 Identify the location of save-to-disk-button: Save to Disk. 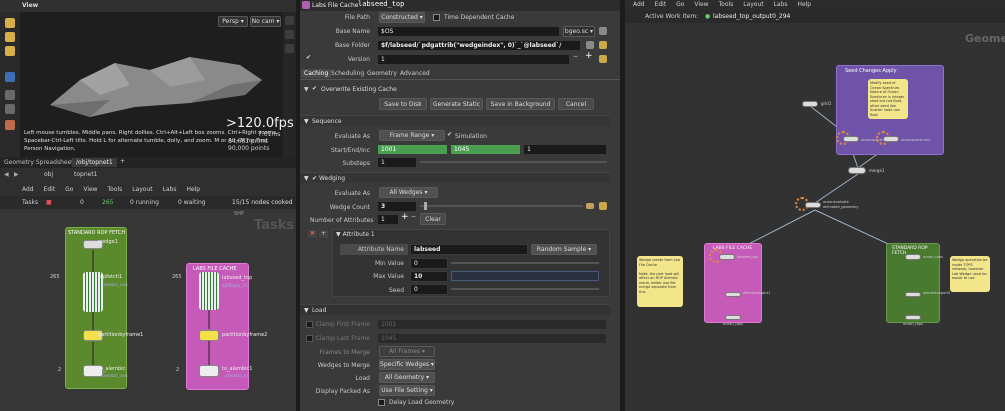
(403, 104).